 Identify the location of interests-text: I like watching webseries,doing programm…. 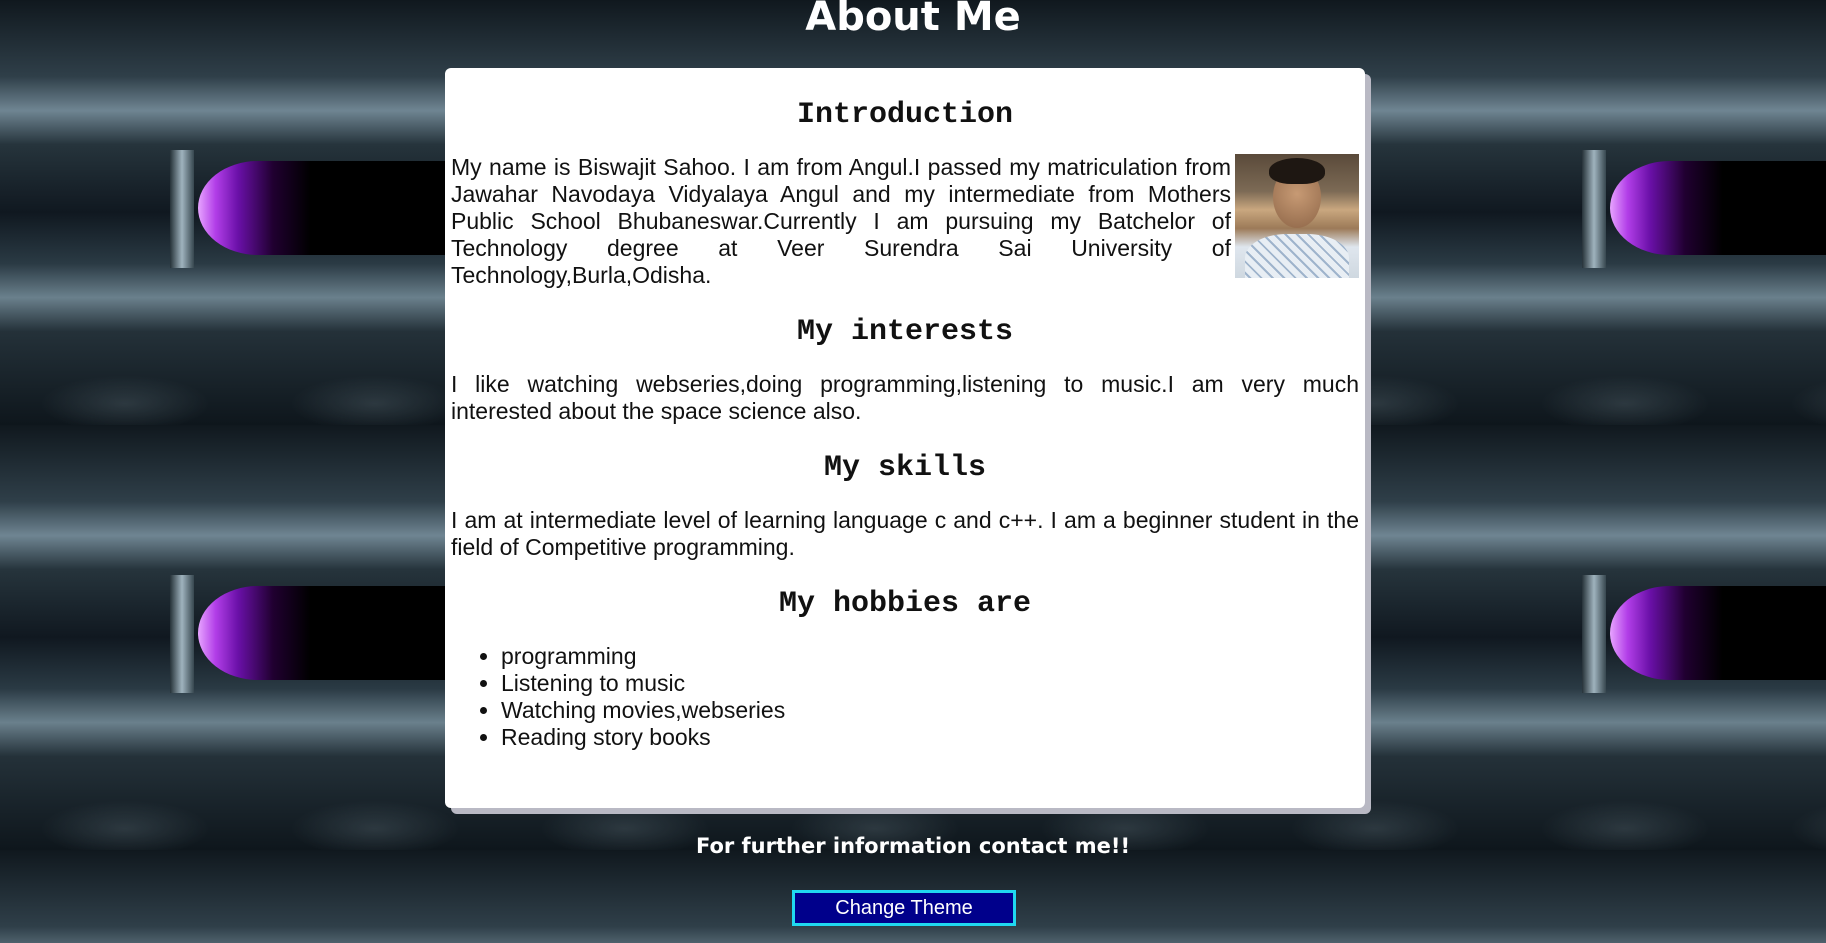
(905, 397).